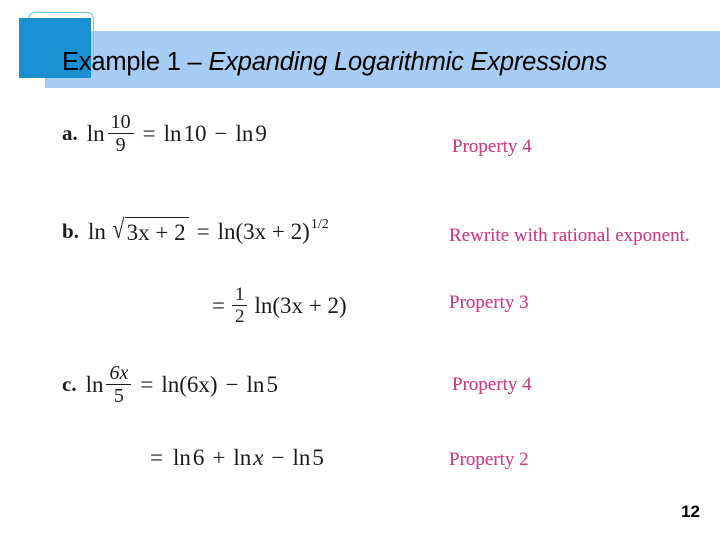 This screenshot has height=540, width=720. What do you see at coordinates (318, 457) in the screenshot?
I see `val3-c2: 5` at bounding box center [318, 457].